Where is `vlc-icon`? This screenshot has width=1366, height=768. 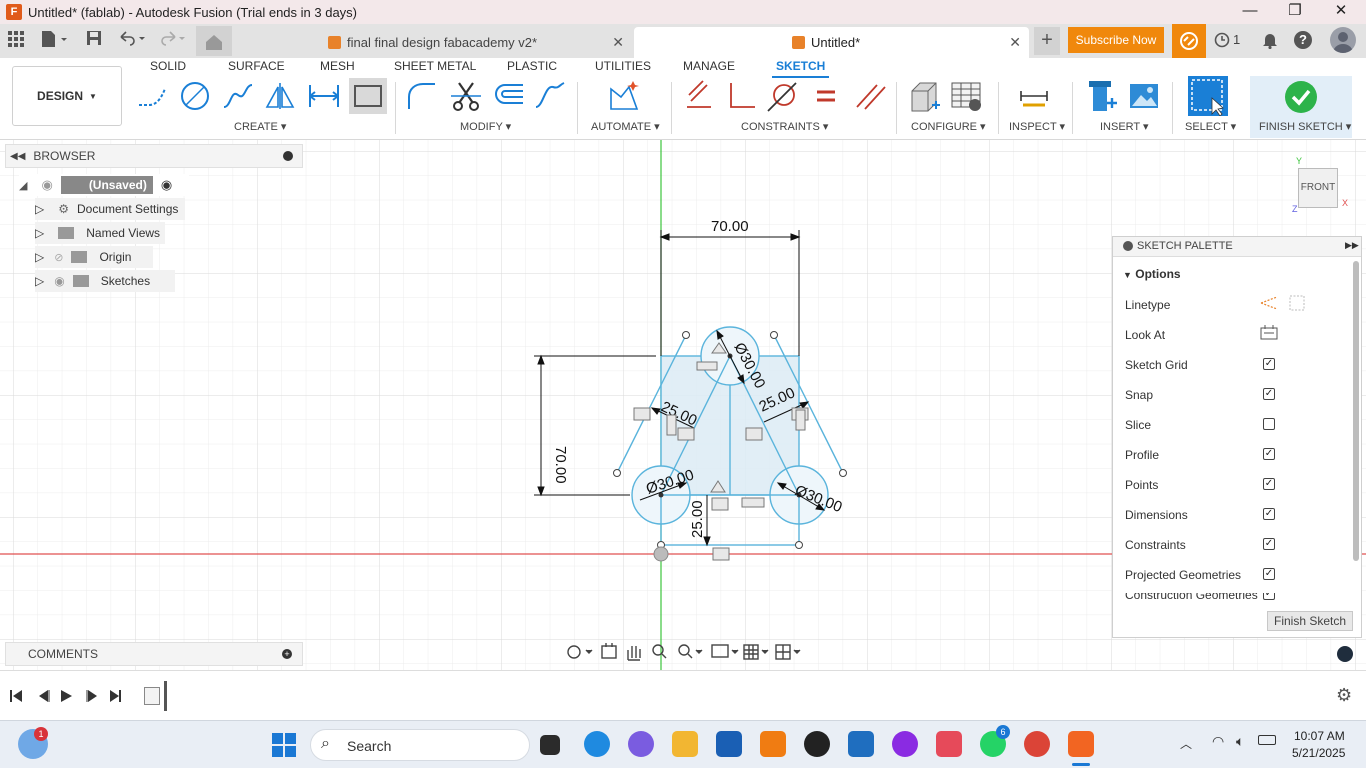 vlc-icon is located at coordinates (773, 744).